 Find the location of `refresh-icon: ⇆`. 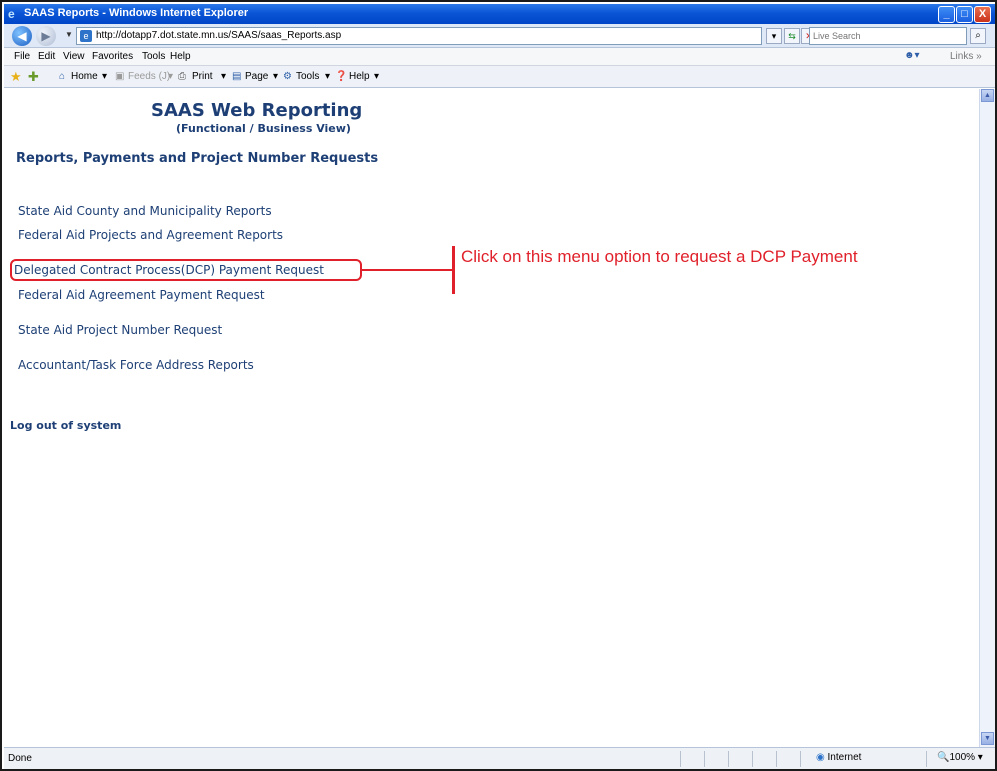

refresh-icon: ⇆ is located at coordinates (792, 36).